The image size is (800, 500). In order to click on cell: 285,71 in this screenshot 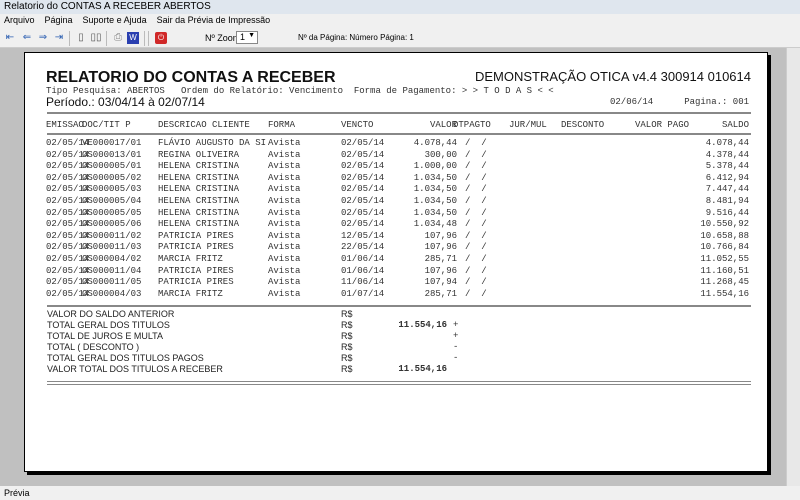, I will do `click(440, 293)`.